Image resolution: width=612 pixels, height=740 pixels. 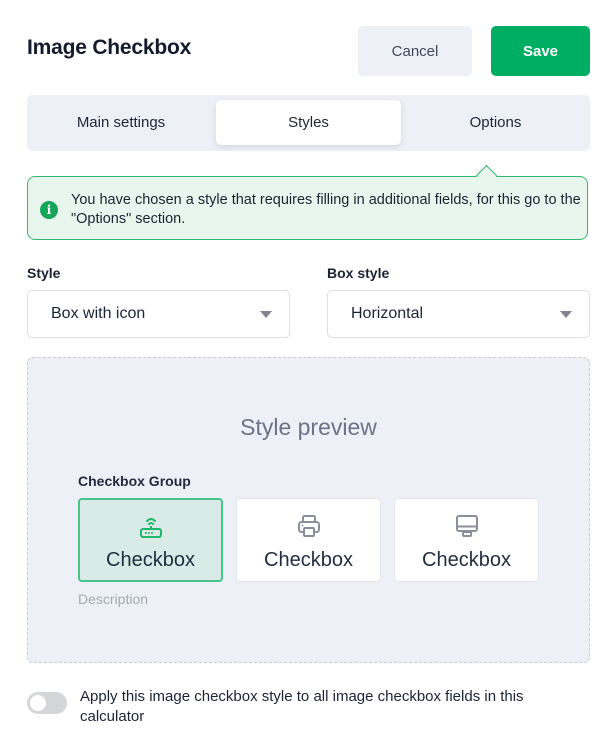 What do you see at coordinates (44, 273) in the screenshot?
I see `style-label: Style` at bounding box center [44, 273].